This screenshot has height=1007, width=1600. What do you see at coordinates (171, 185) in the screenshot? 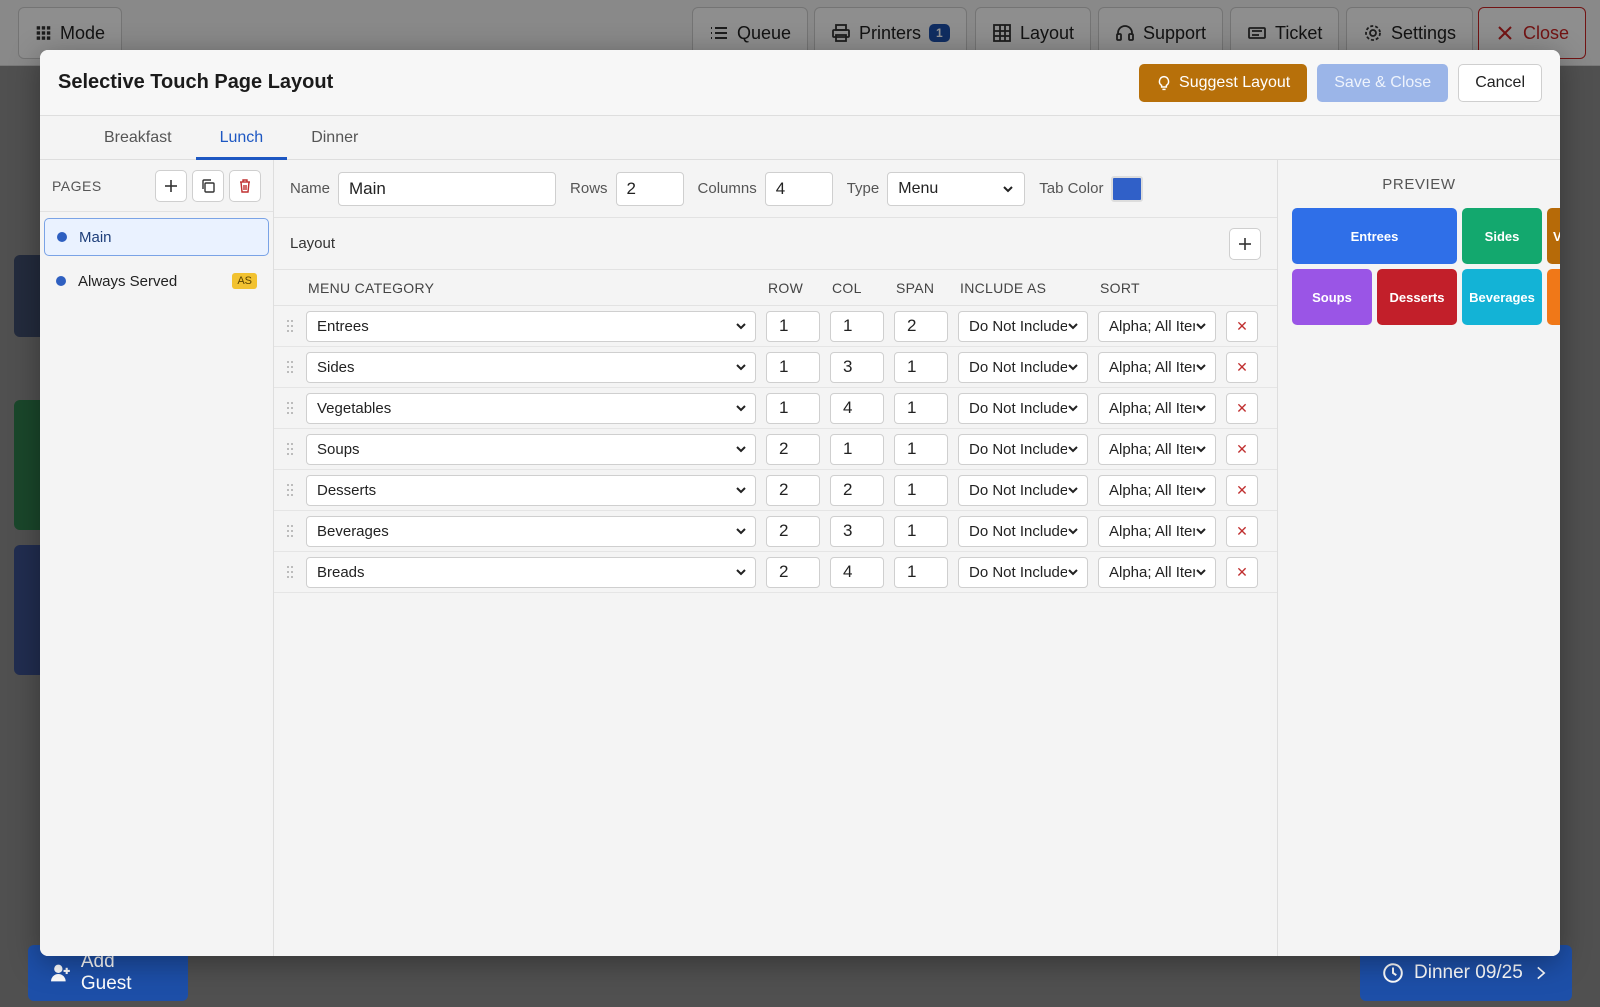
I see `add-page-button` at bounding box center [171, 185].